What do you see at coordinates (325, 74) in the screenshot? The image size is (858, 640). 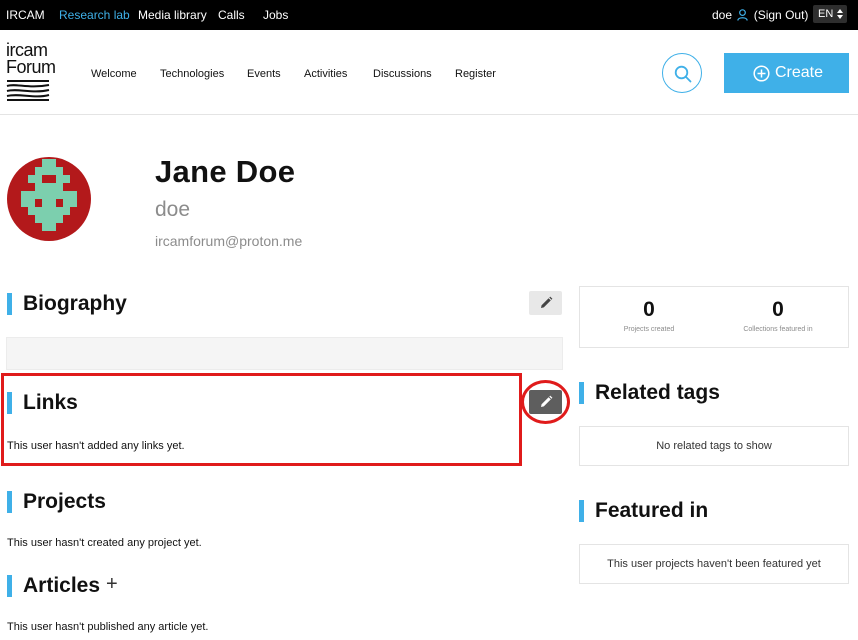 I see `nav-activities: Activities` at bounding box center [325, 74].